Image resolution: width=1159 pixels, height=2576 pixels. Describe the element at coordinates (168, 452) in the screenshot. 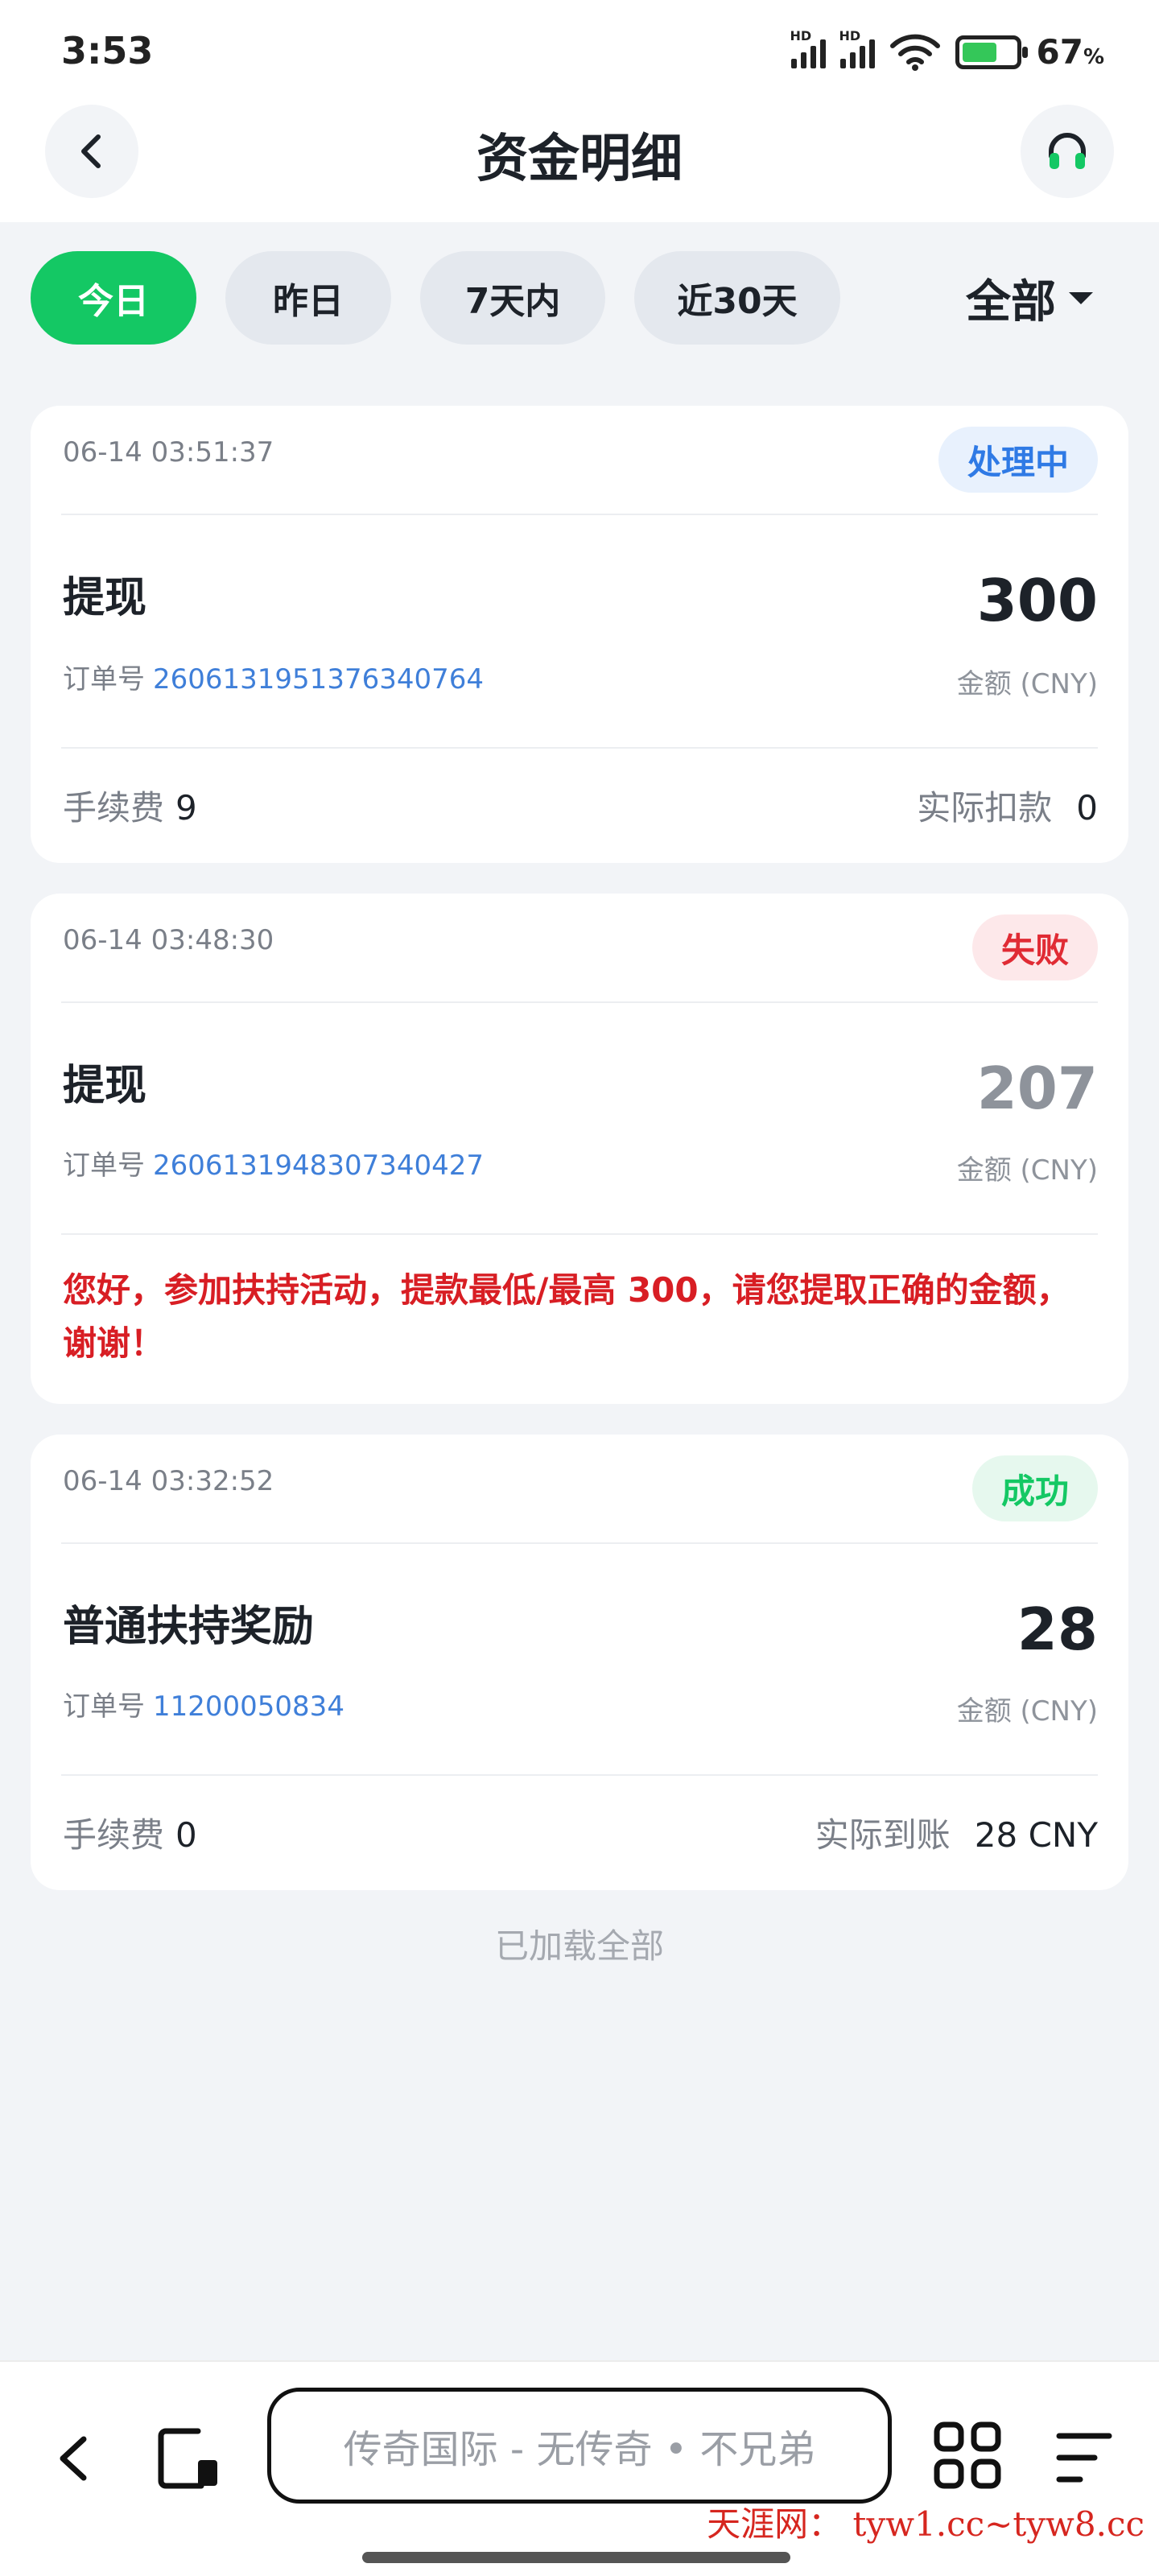

I see `transaction-time: 06-14 03:51:37` at that location.